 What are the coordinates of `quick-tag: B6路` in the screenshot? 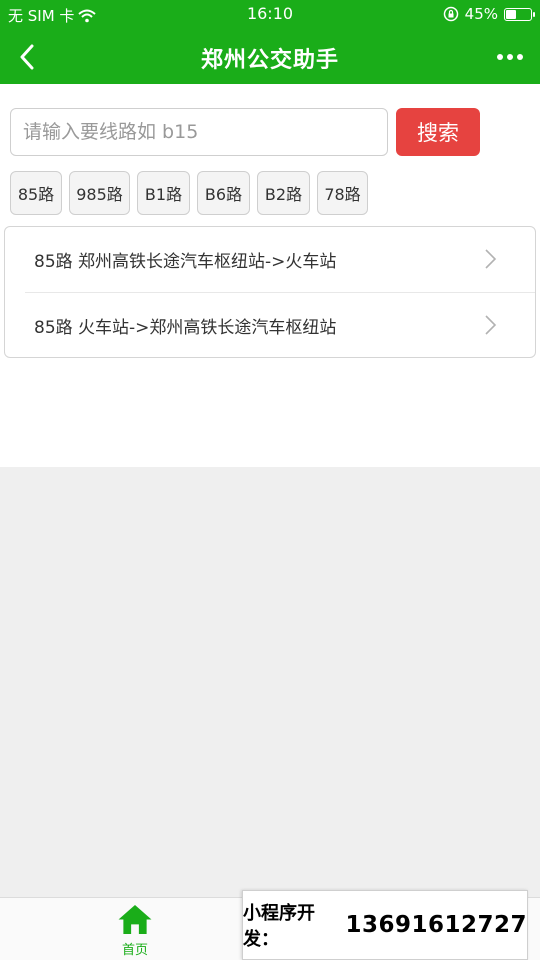 It's located at (223, 193).